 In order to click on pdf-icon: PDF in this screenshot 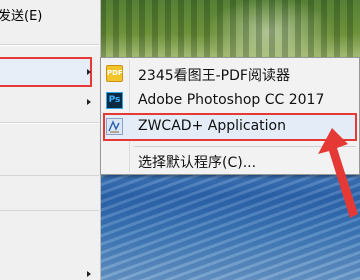, I will do `click(114, 73)`.